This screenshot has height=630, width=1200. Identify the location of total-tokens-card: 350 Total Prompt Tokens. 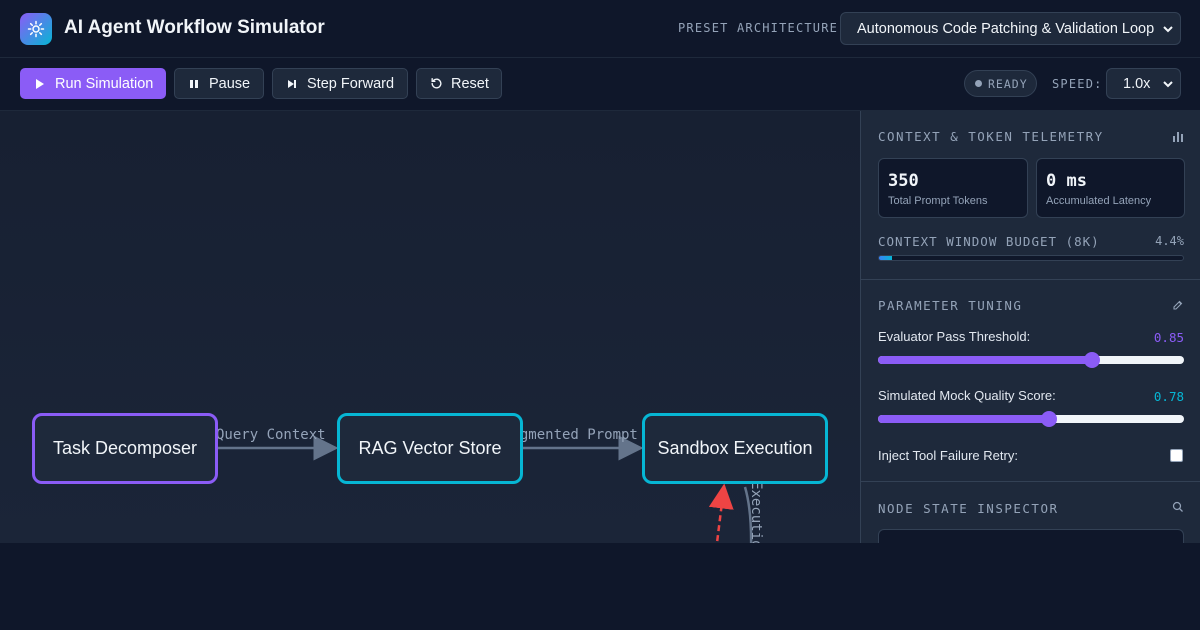
(953, 188).